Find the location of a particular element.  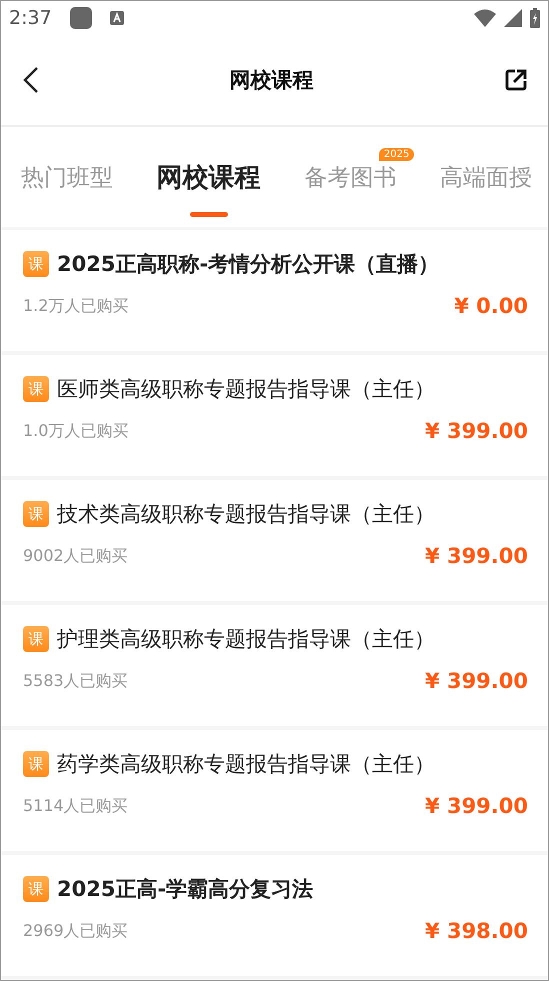

buyer-count: 5583人已购买 is located at coordinates (75, 681).